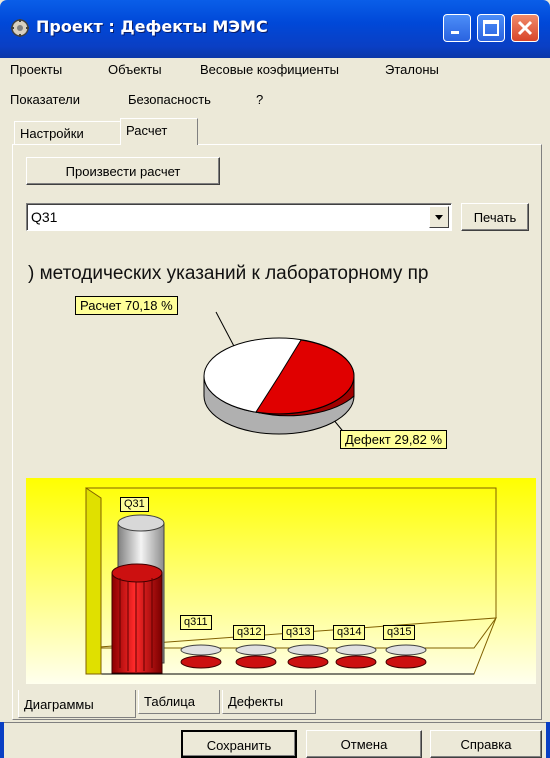  What do you see at coordinates (275, 100) in the screenshot?
I see `menu-bar-row-2: Показатели Безопасность ?` at bounding box center [275, 100].